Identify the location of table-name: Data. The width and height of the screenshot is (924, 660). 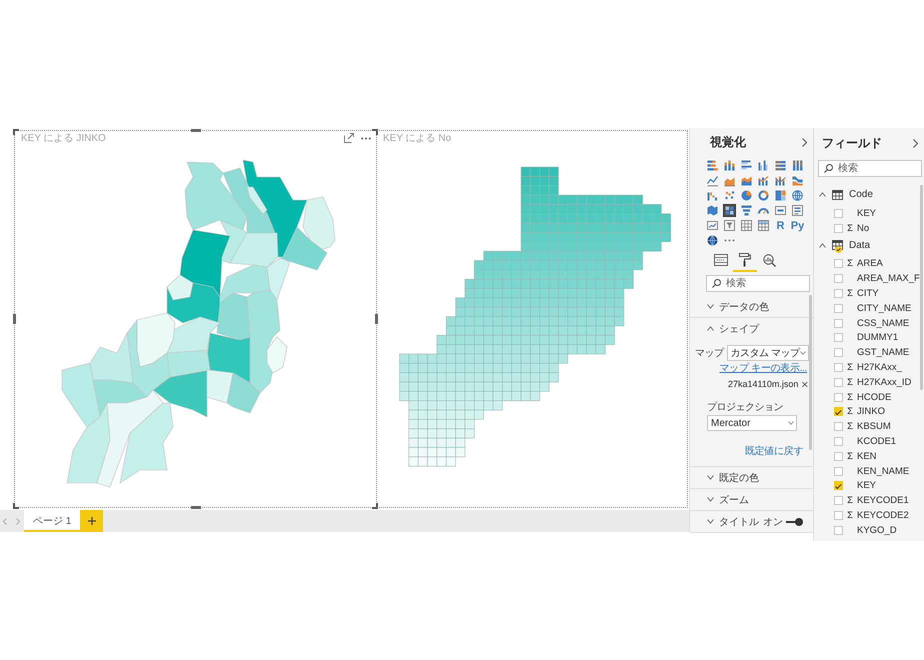
(859, 245).